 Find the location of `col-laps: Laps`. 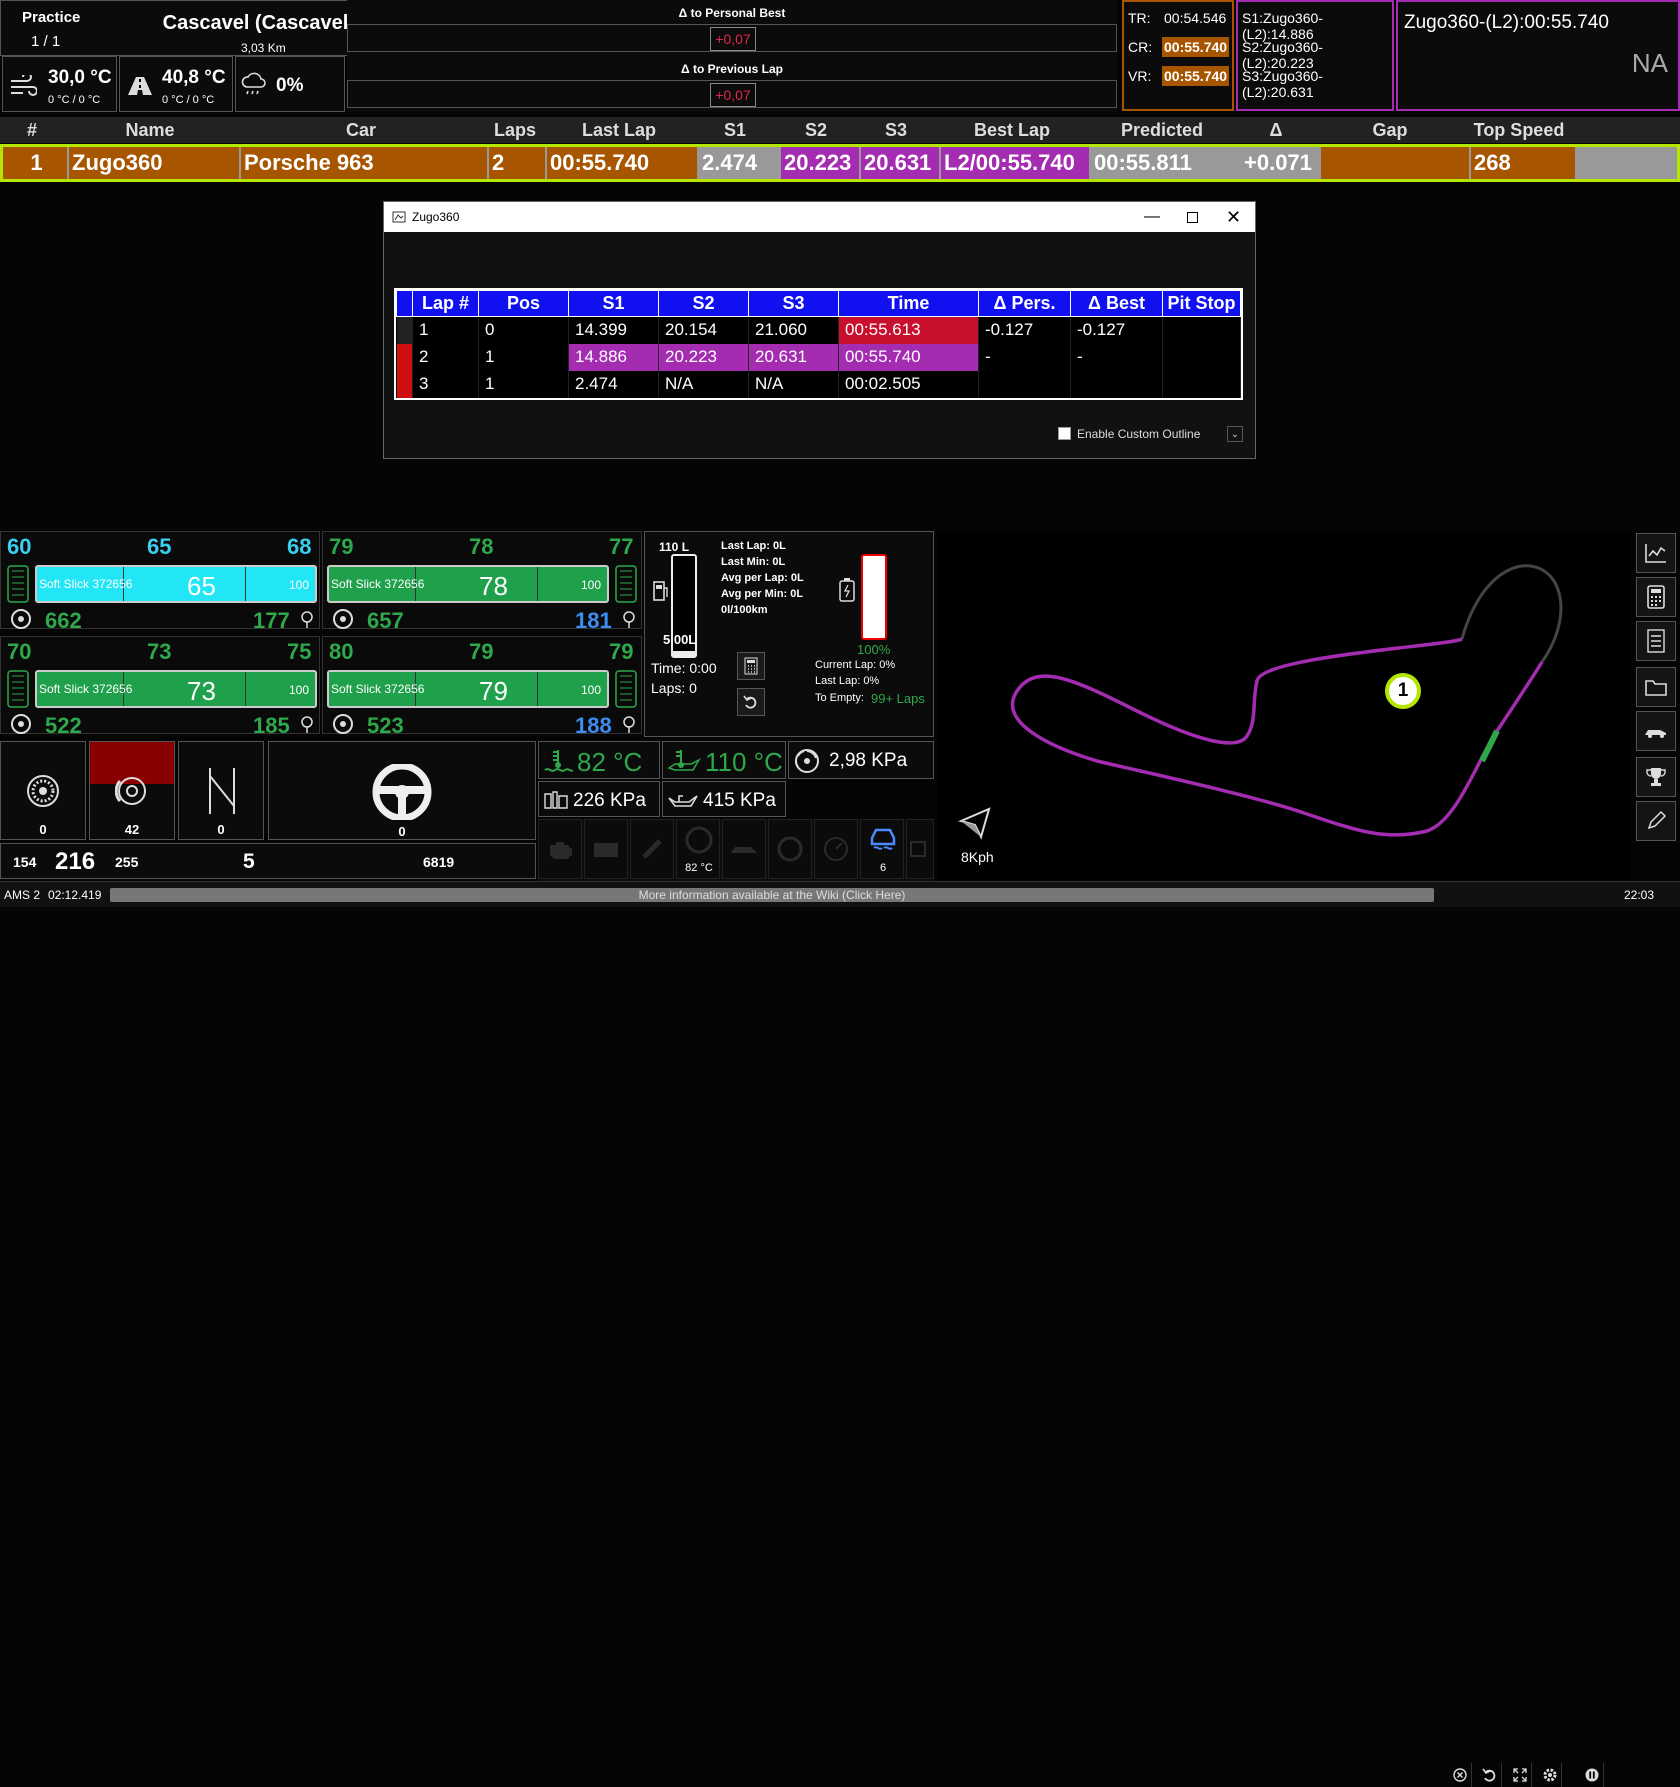

col-laps: Laps is located at coordinates (514, 129).